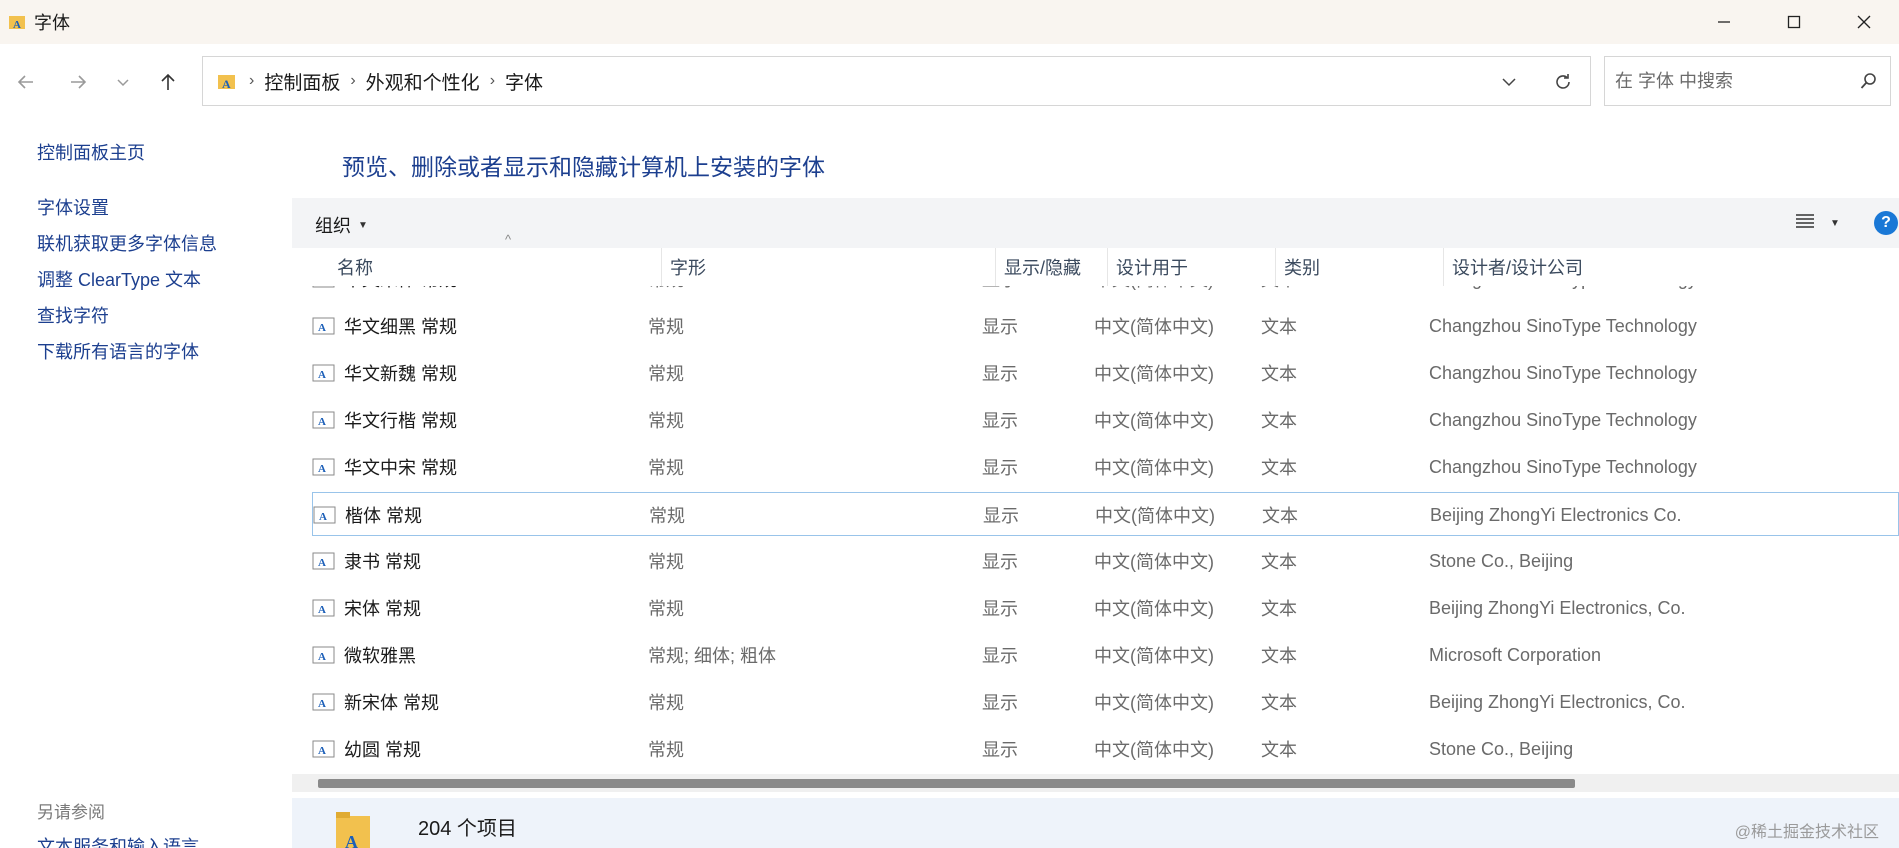  Describe the element at coordinates (495, 267) in the screenshot. I see `column-header-name: 名称` at that location.